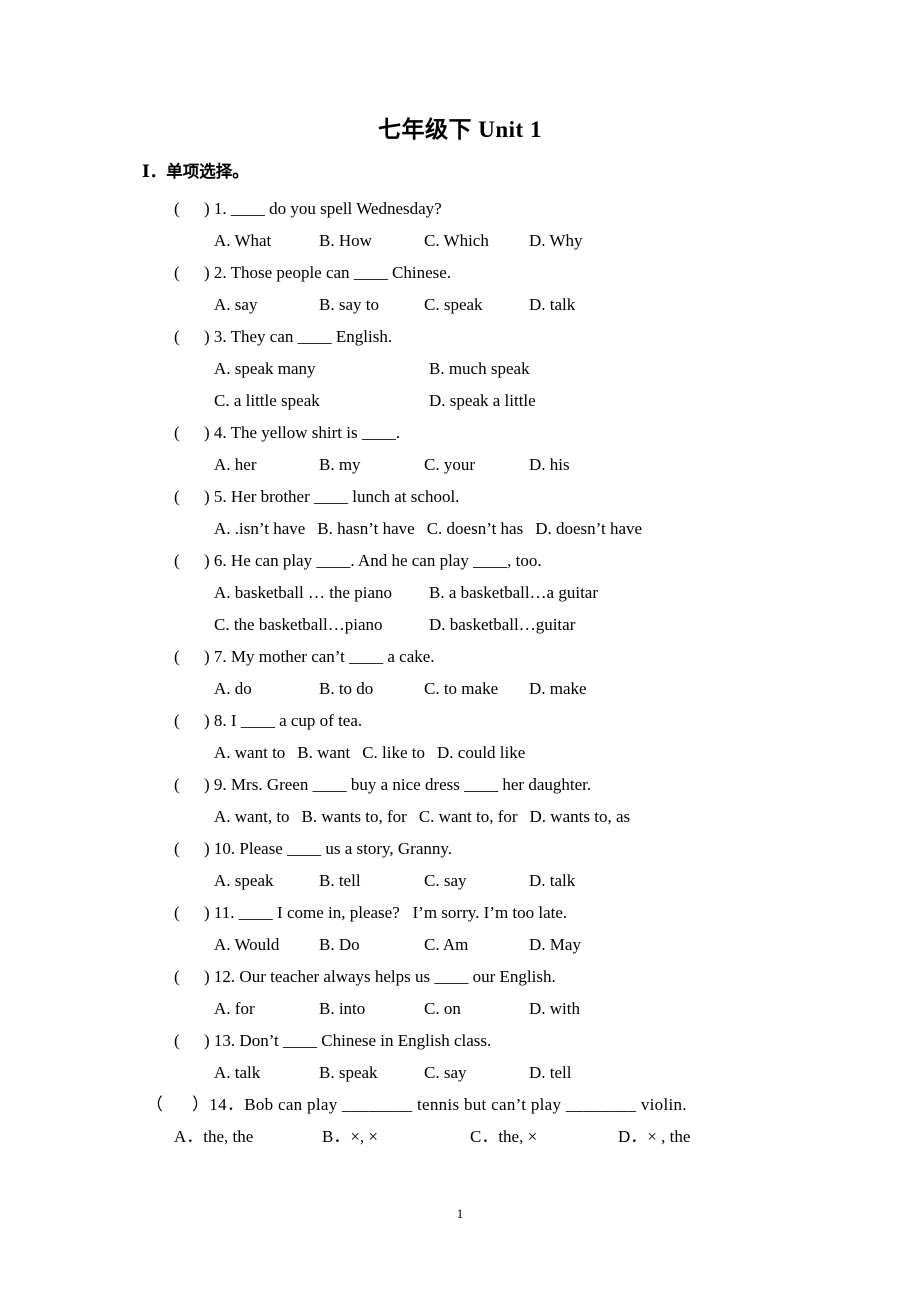 This screenshot has height=1302, width=920. I want to click on answer-option: D. tell, so click(550, 1073).